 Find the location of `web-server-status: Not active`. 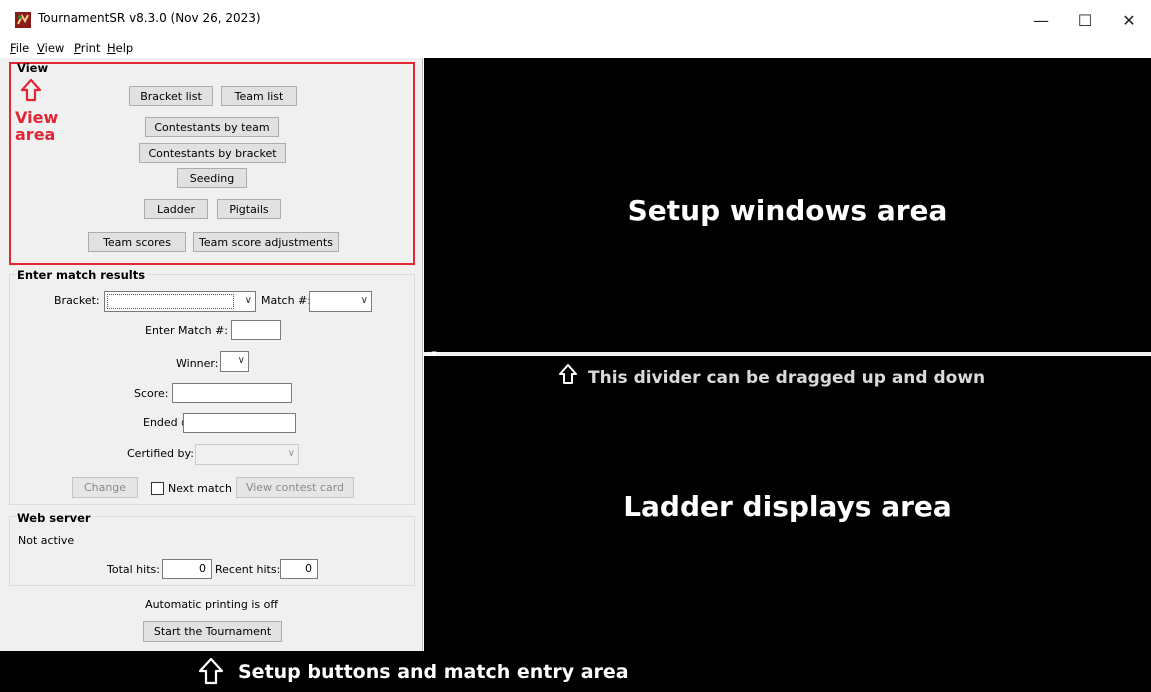

web-server-status: Not active is located at coordinates (46, 540).